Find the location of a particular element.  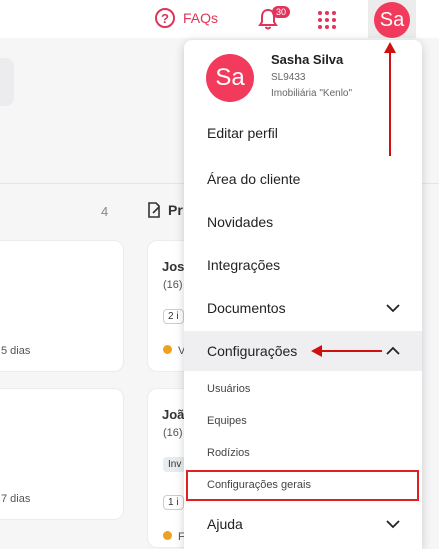

annotation-arrow-left-icon is located at coordinates (316, 351).